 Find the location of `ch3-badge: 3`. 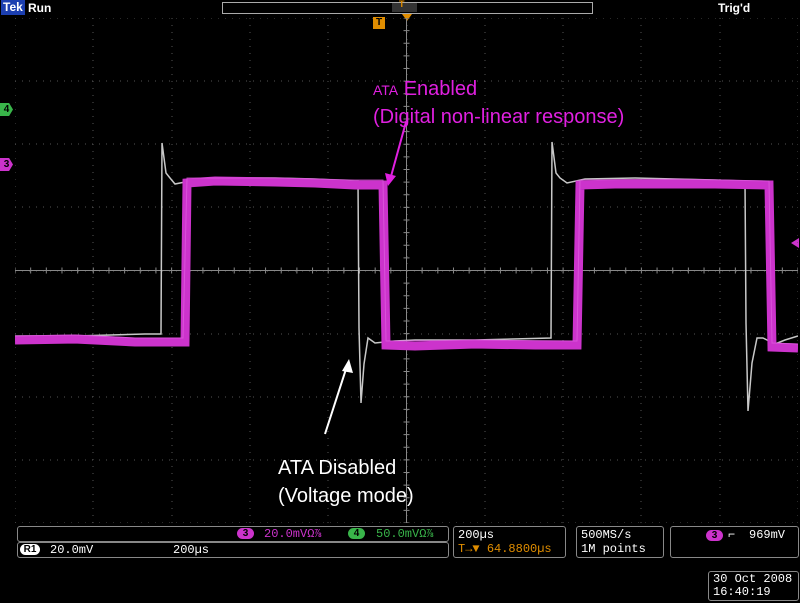

ch3-badge: 3 is located at coordinates (245, 533).